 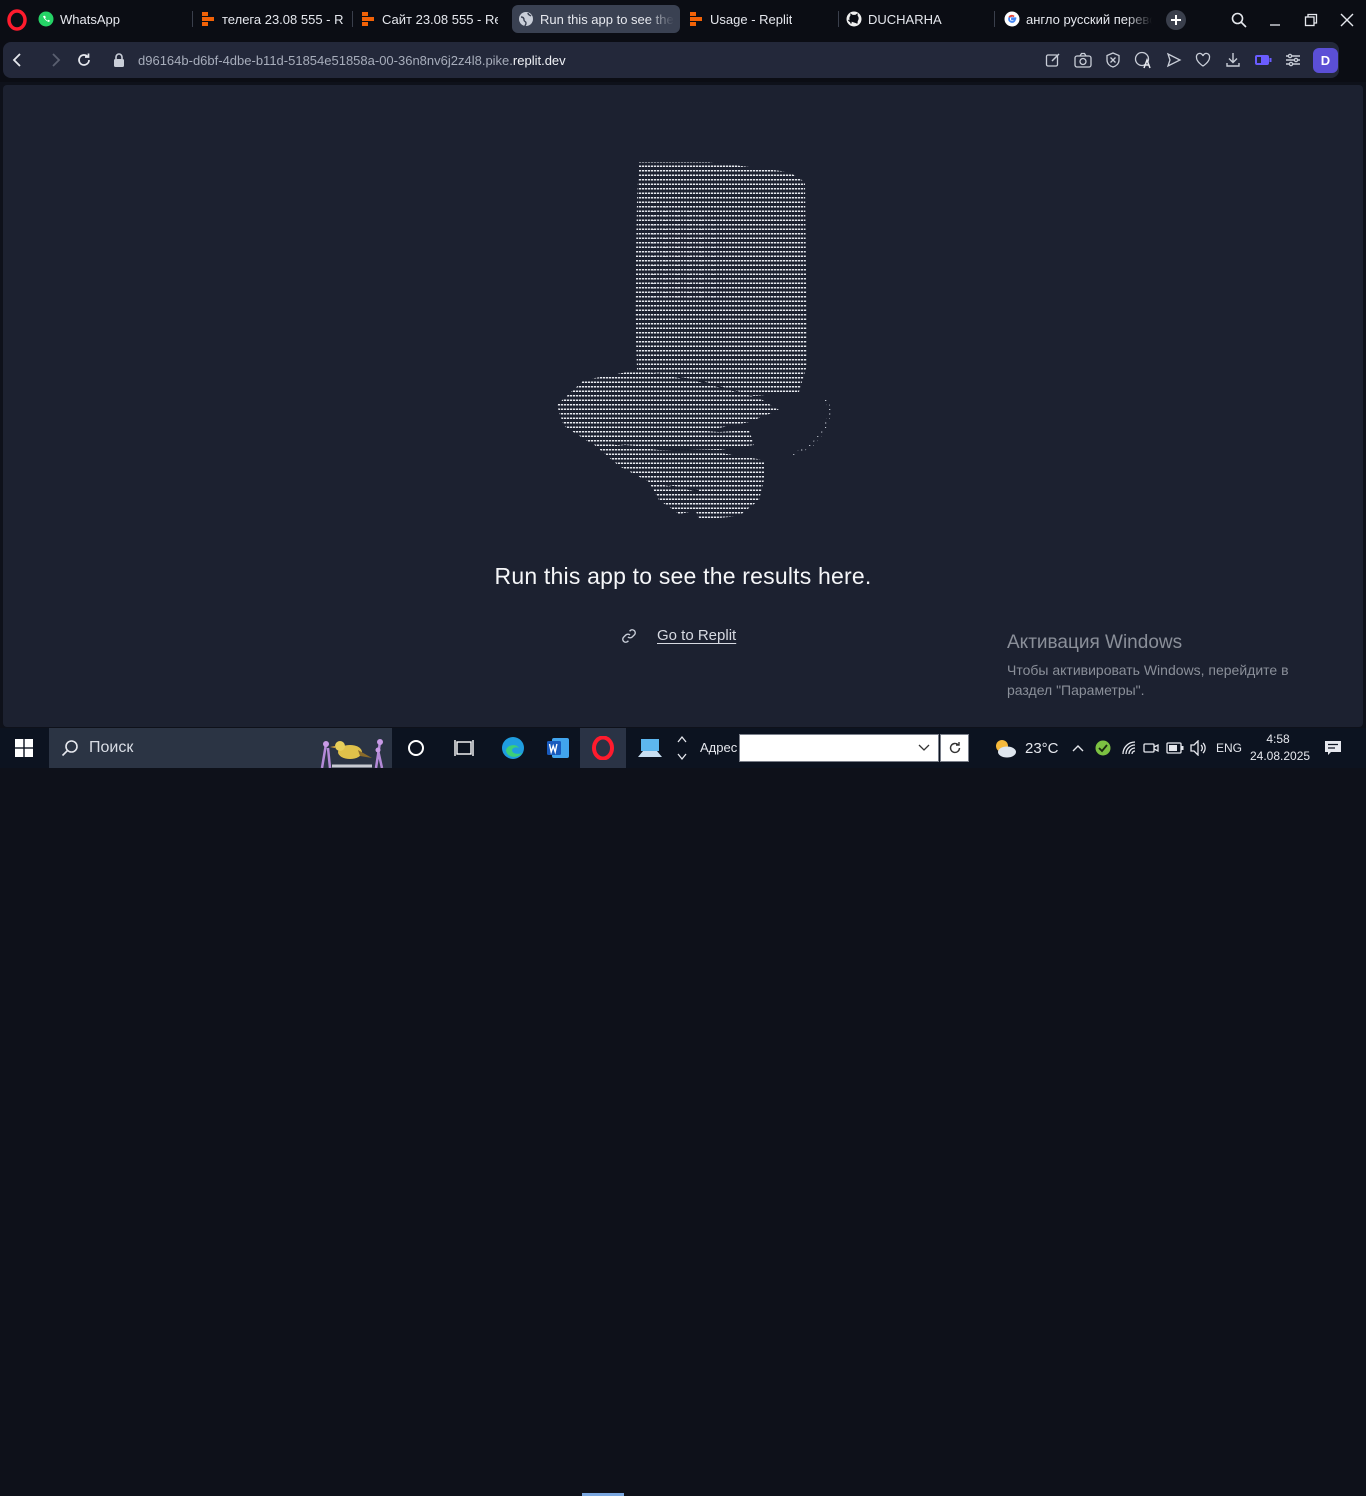 I want to click on adblock-button, so click(x=1113, y=60).